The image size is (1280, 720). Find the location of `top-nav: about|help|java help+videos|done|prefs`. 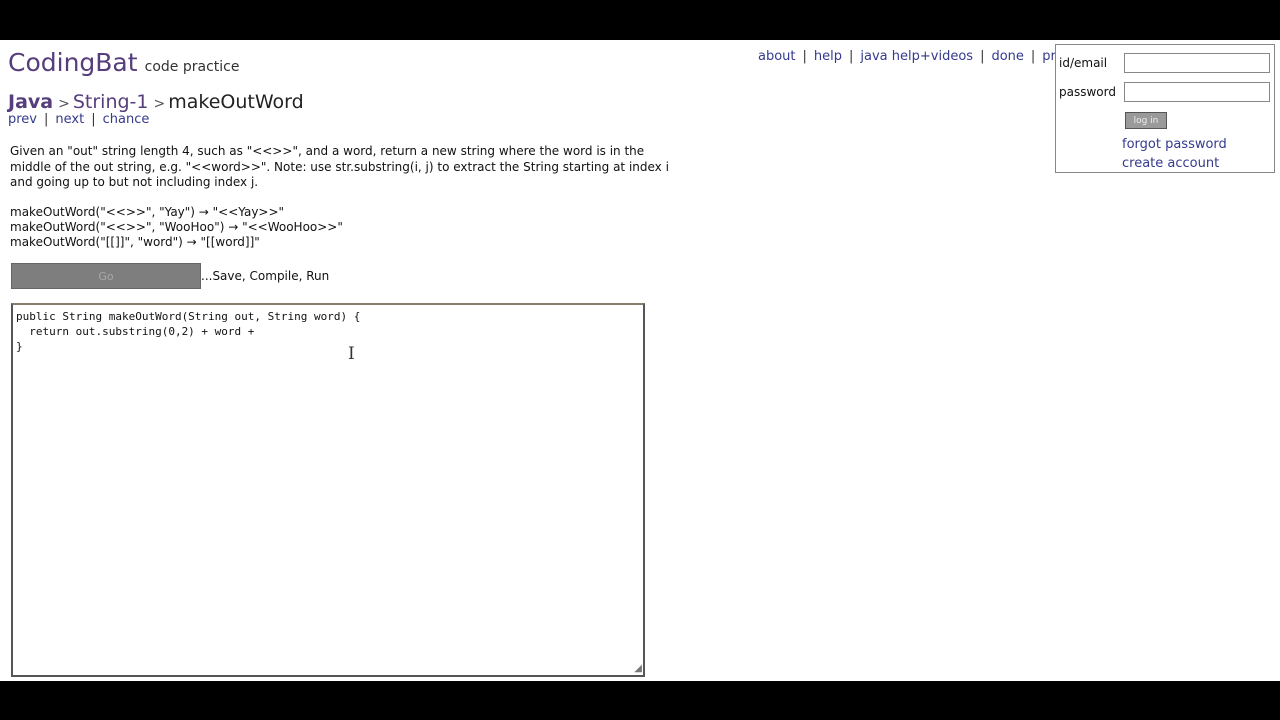

top-nav: about|help|java help+videos|done|prefs is located at coordinates (916, 56).